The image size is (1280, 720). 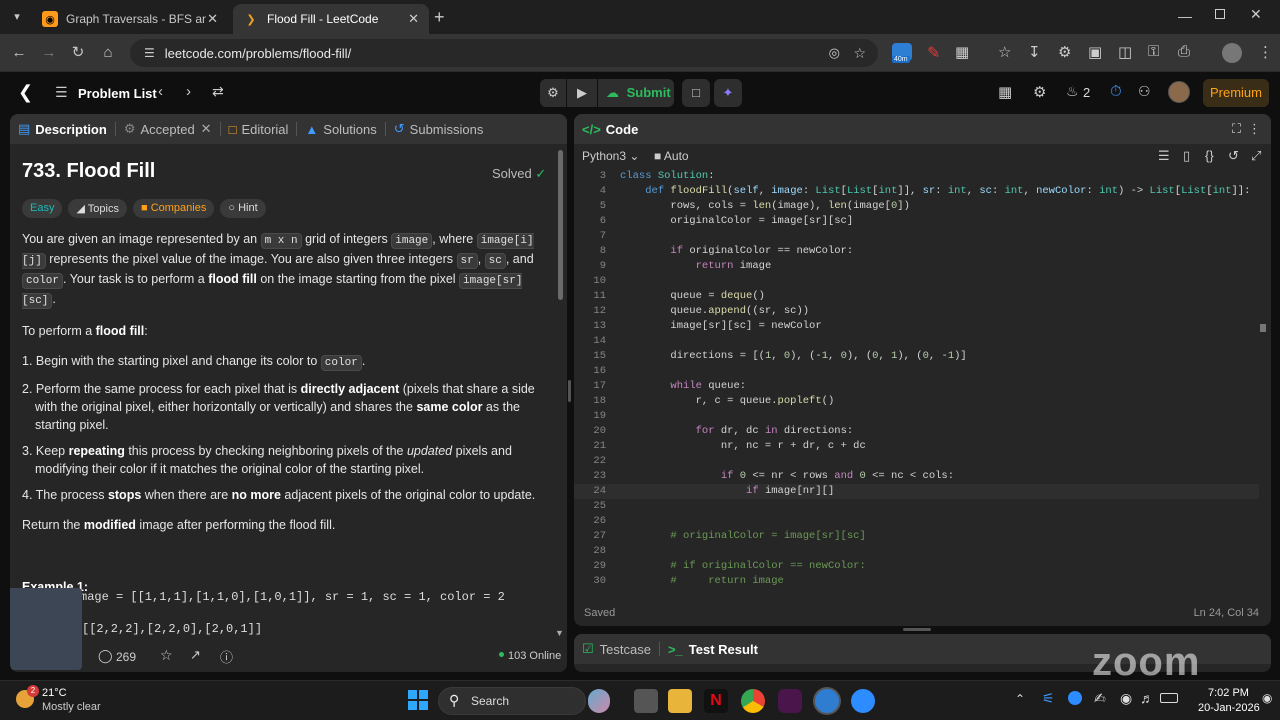 What do you see at coordinates (916, 341) in the screenshot?
I see `code-line: 14` at bounding box center [916, 341].